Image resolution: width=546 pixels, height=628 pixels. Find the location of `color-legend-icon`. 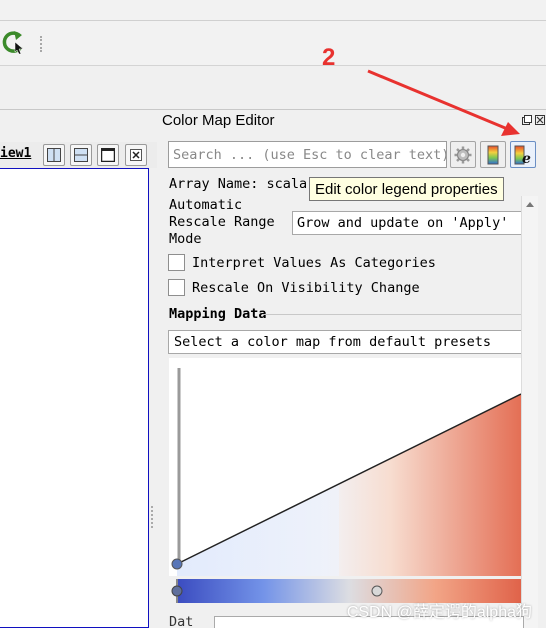

color-legend-icon is located at coordinates (493, 154).